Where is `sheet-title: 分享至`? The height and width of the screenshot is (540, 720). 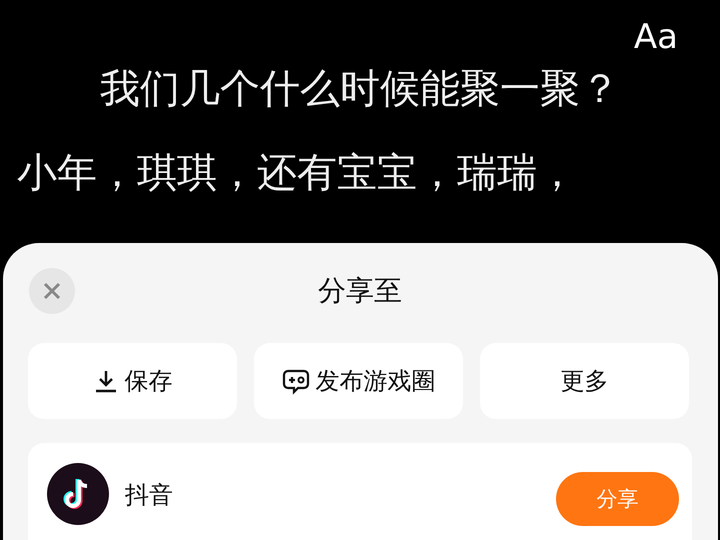
sheet-title: 分享至 is located at coordinates (360, 291).